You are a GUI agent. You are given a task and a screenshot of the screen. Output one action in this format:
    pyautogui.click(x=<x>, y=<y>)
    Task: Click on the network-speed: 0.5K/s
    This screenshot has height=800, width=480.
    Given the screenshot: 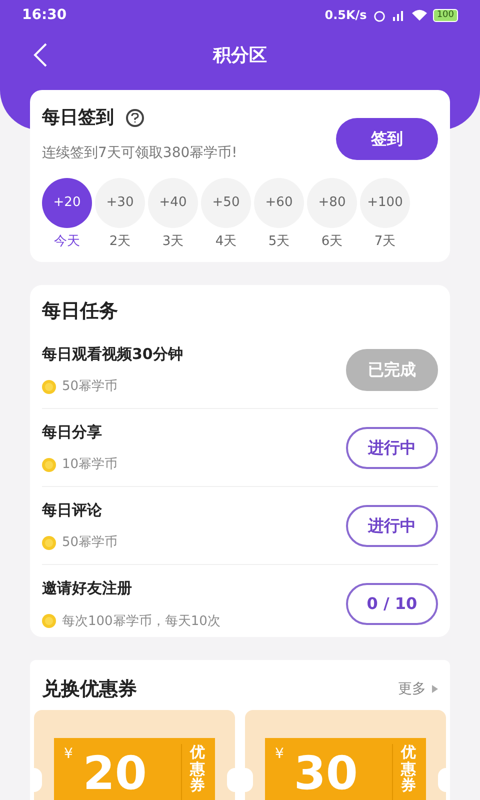 What is the action you would take?
    pyautogui.click(x=345, y=15)
    